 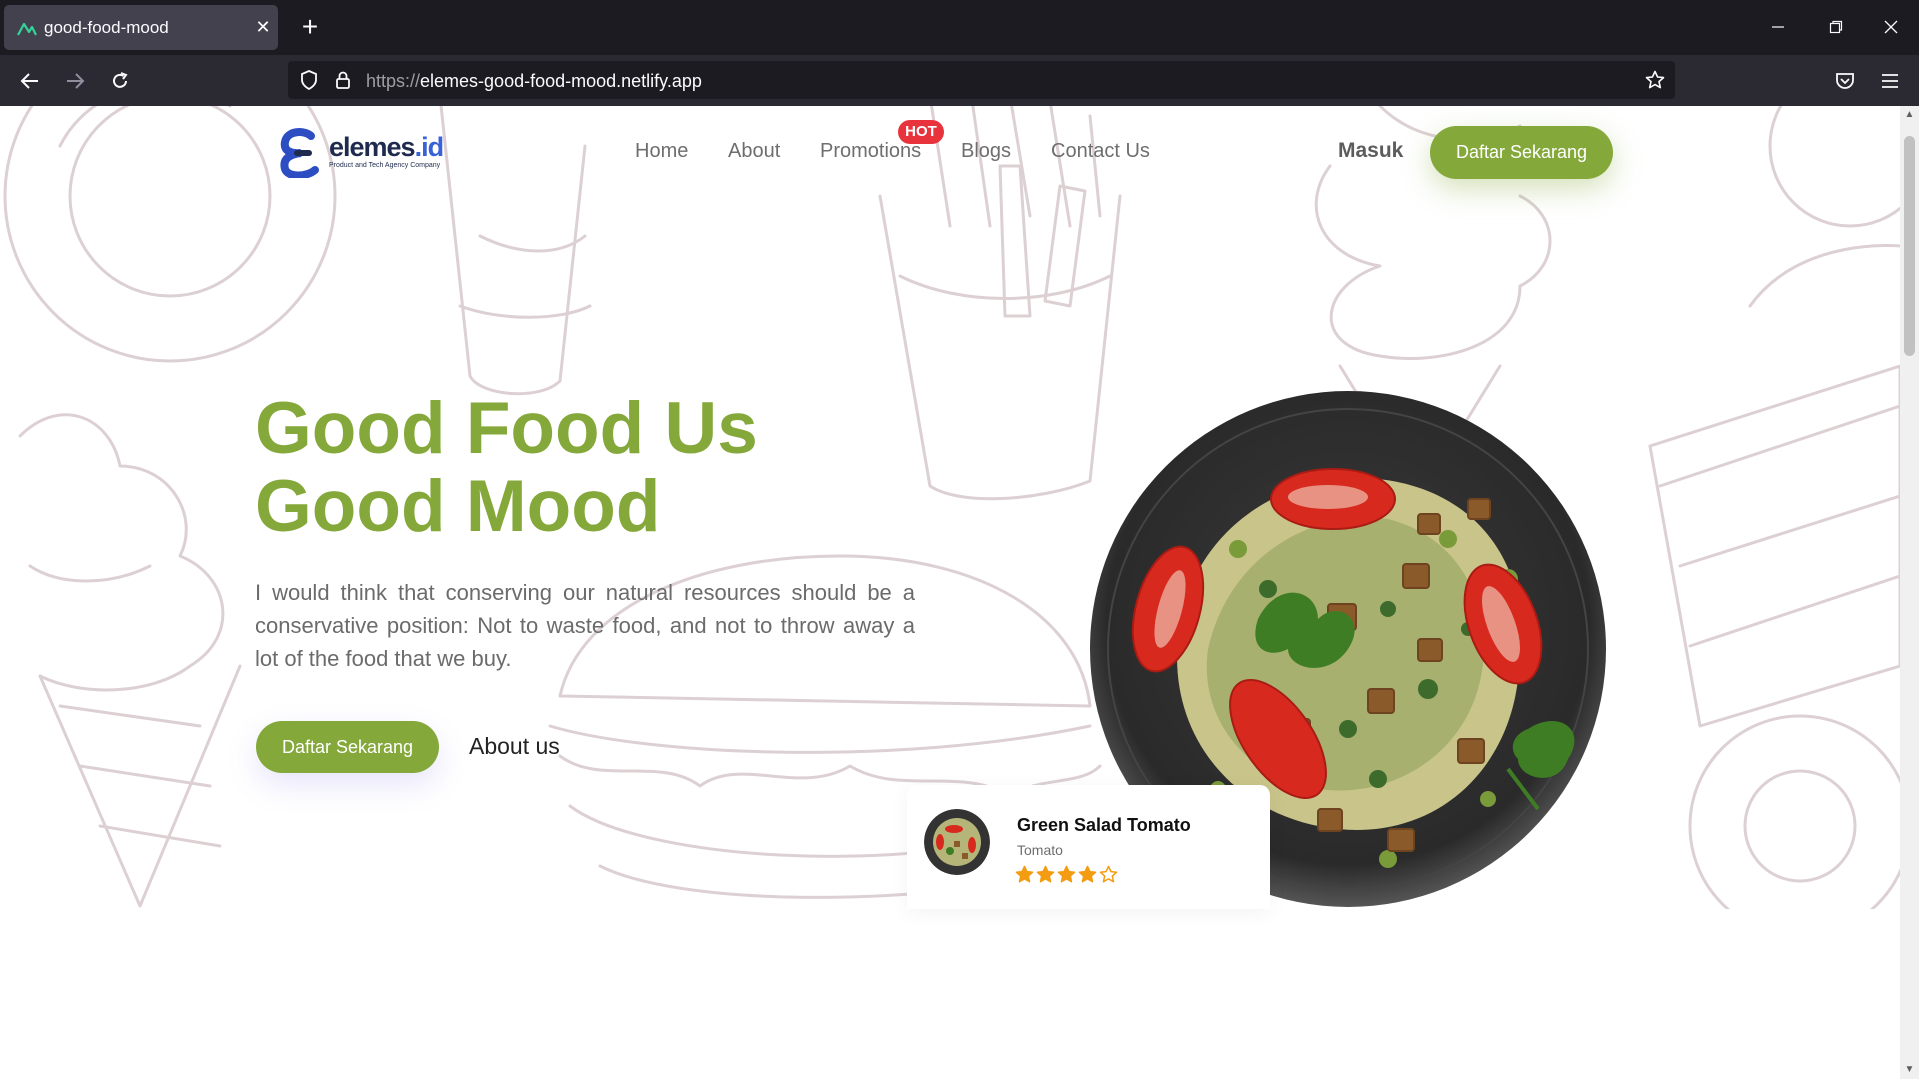 I want to click on close-window-icon, so click(x=1891, y=27).